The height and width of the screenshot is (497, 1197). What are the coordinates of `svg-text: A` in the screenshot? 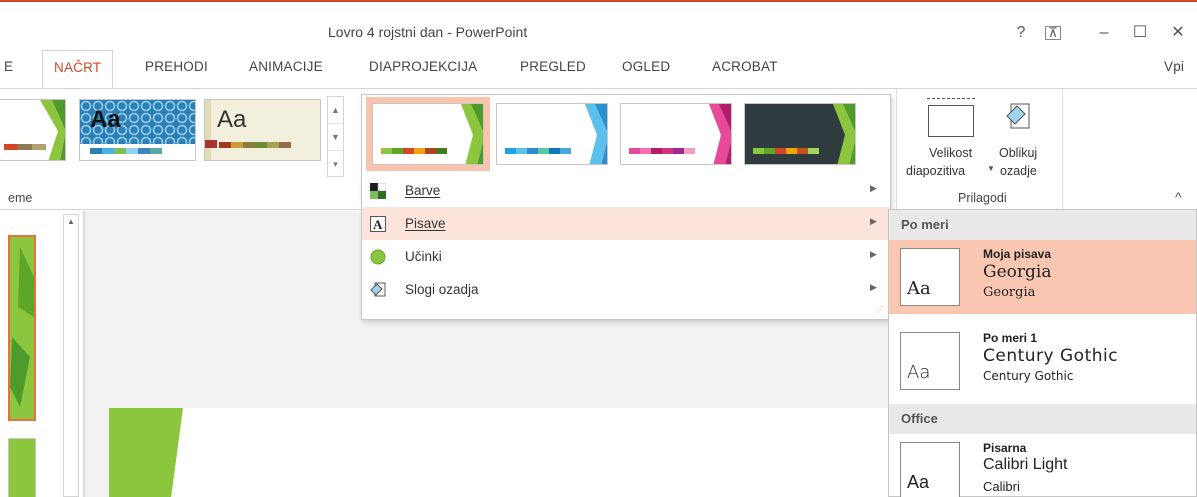 It's located at (378, 224).